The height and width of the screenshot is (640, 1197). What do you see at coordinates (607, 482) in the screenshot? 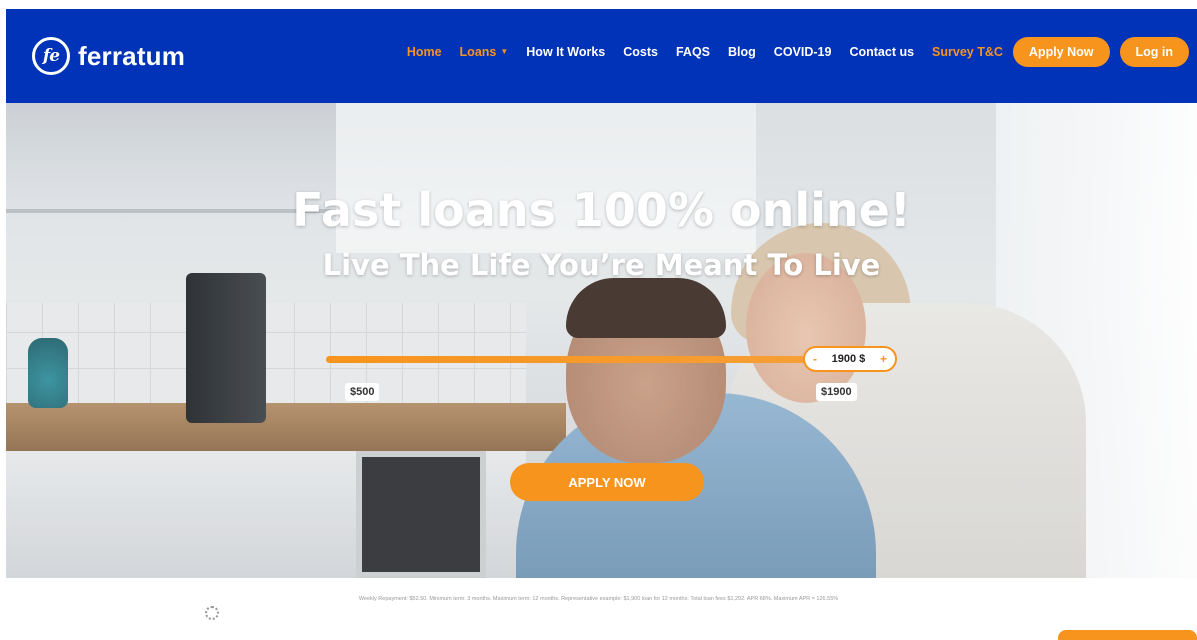
I see `hero-apply-now-button: APPLY NOW` at bounding box center [607, 482].